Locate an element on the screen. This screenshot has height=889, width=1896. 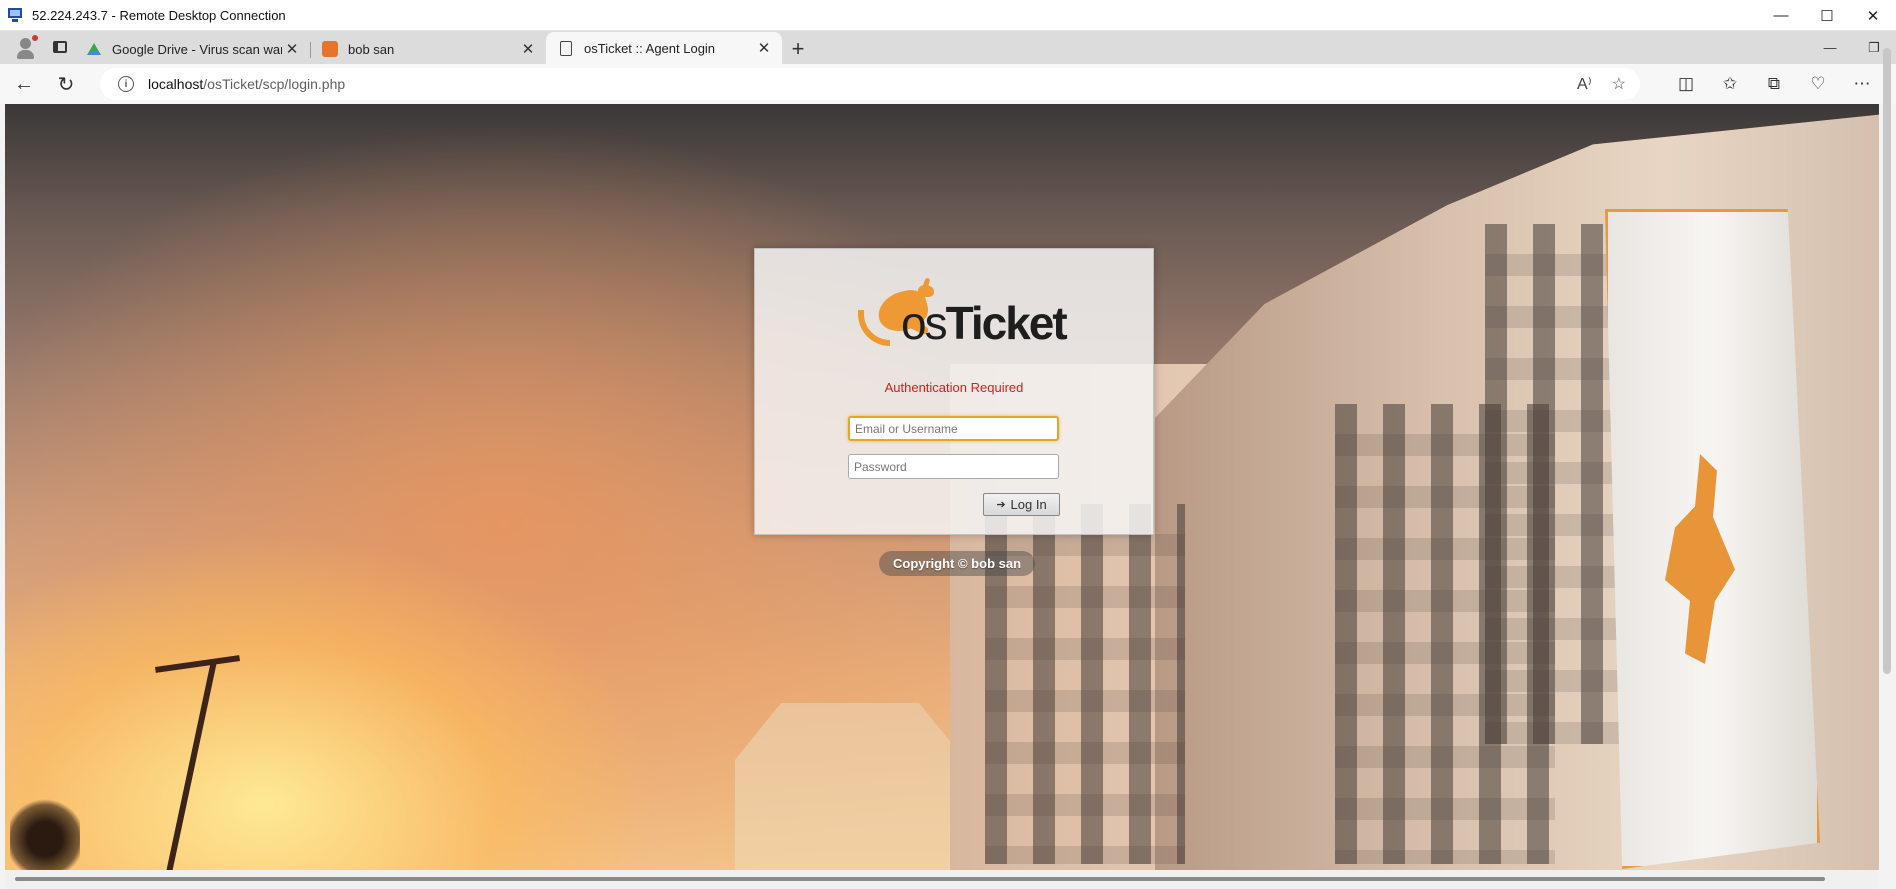
tab-osticket-login: osTicket :: Agent Login ✕ is located at coordinates (664, 48).